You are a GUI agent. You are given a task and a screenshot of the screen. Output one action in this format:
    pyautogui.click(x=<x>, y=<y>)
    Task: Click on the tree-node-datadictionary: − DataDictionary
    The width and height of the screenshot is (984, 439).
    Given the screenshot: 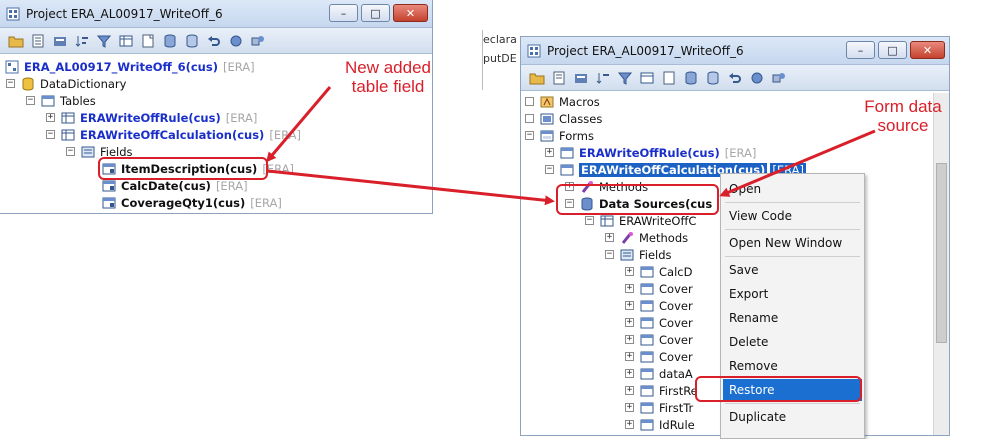 What is the action you would take?
    pyautogui.click(x=66, y=83)
    